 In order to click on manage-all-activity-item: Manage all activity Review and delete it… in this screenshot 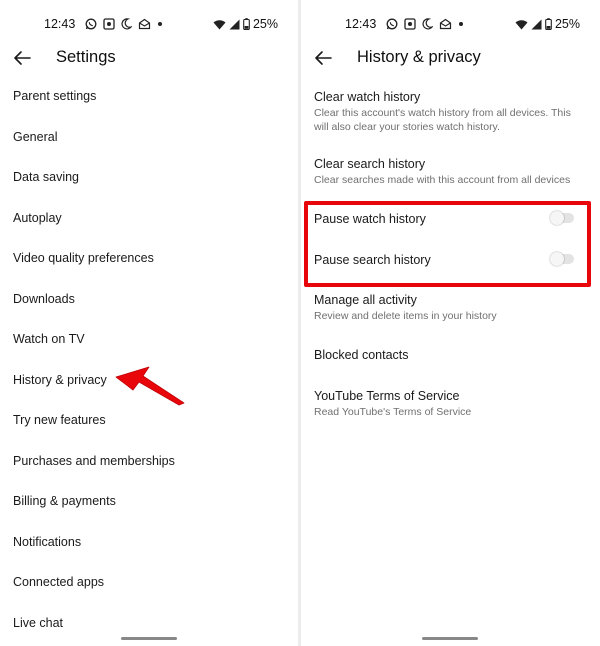, I will do `click(450, 307)`.